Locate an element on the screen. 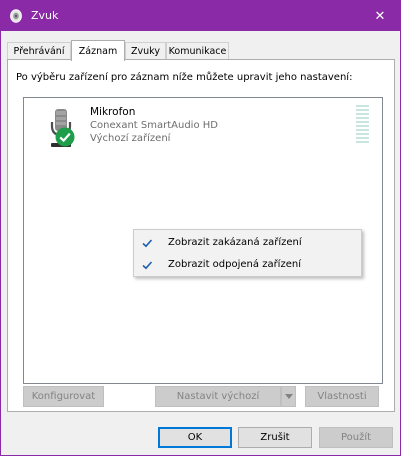  default-check-icon is located at coordinates (65, 137).